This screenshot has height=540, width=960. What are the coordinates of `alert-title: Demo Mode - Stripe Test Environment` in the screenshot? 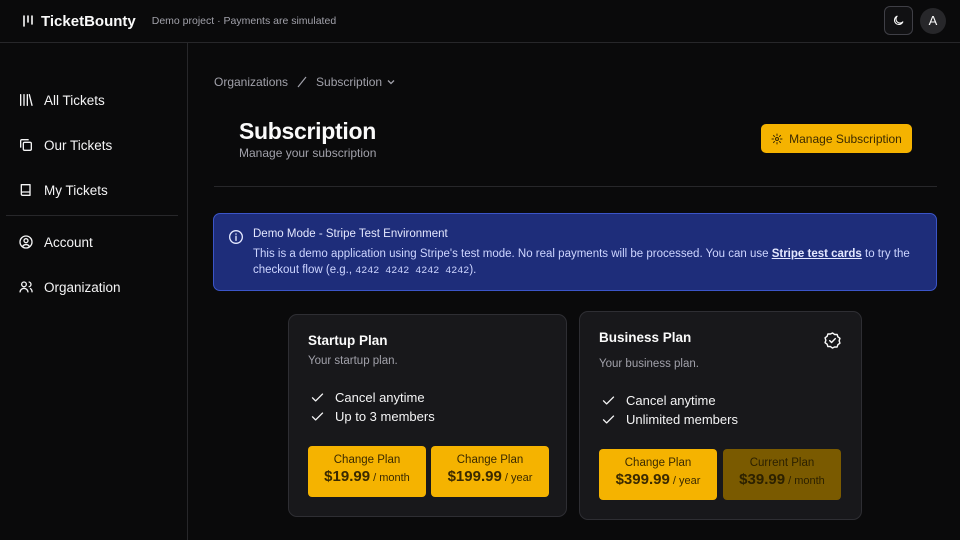 It's located at (350, 234).